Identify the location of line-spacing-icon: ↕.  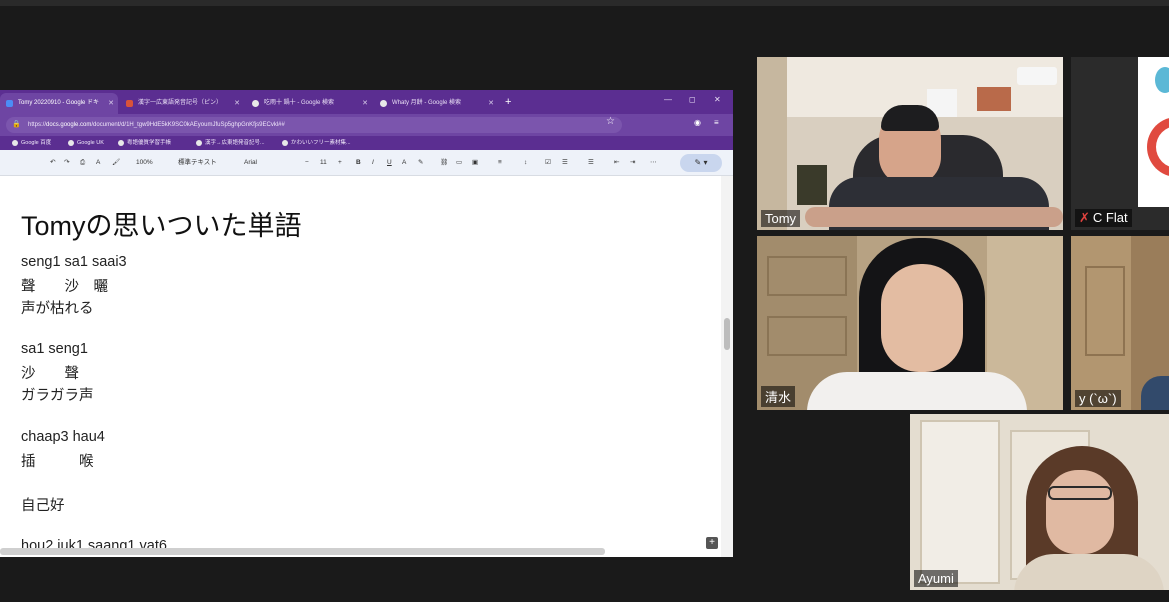
(525, 163).